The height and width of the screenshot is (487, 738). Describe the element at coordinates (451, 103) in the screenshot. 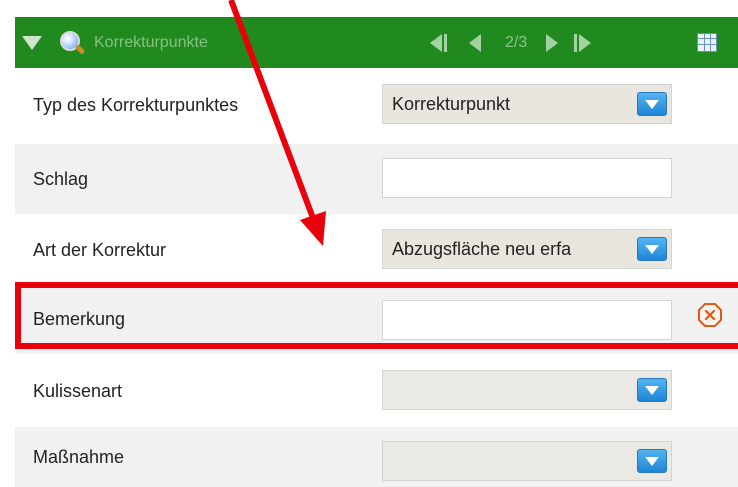

I see `select-value: Korrekturpunkt` at that location.